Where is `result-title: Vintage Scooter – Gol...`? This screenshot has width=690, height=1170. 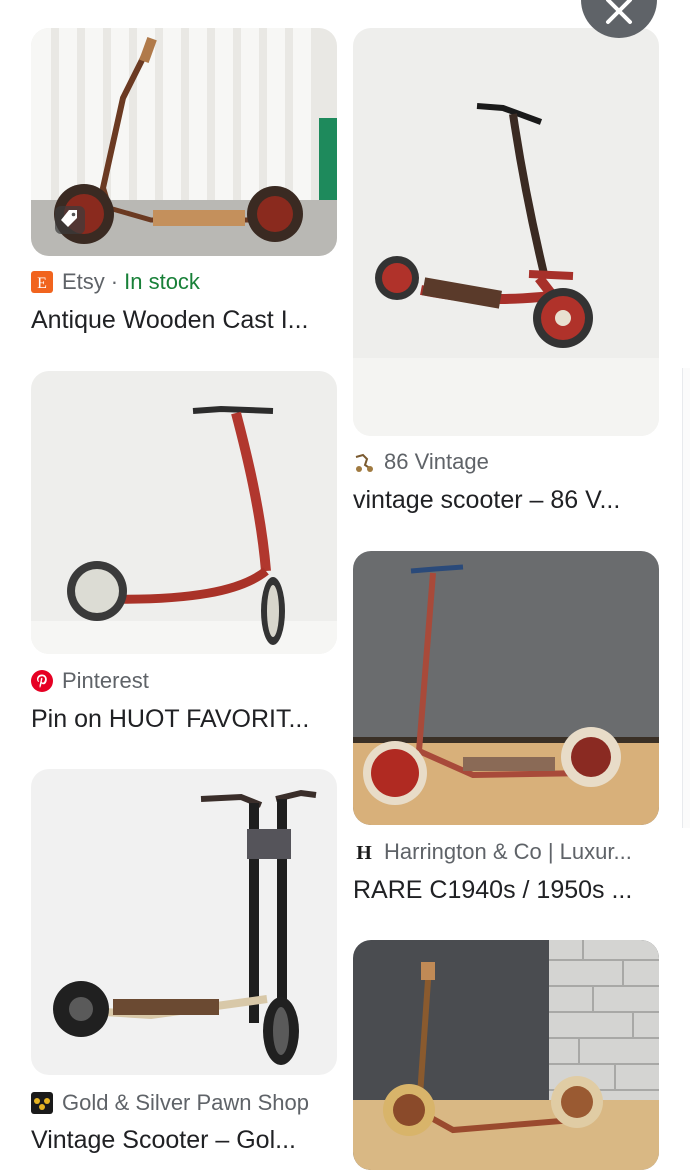
result-title: Vintage Scooter – Gol... is located at coordinates (184, 1140).